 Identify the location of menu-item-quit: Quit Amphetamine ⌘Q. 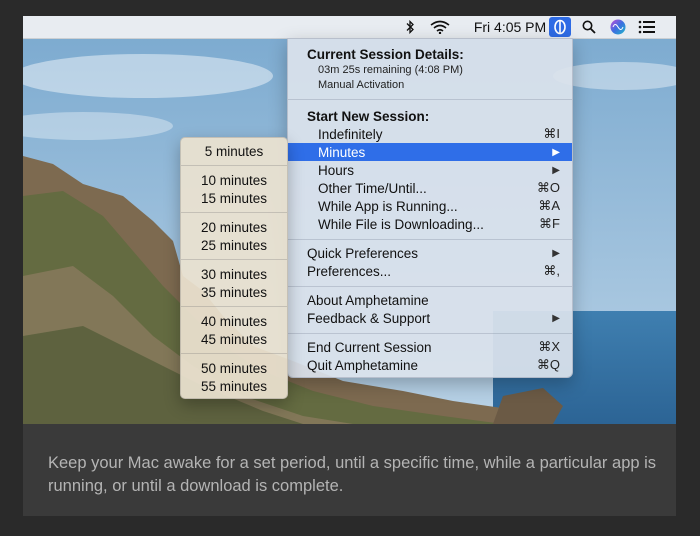
(430, 365).